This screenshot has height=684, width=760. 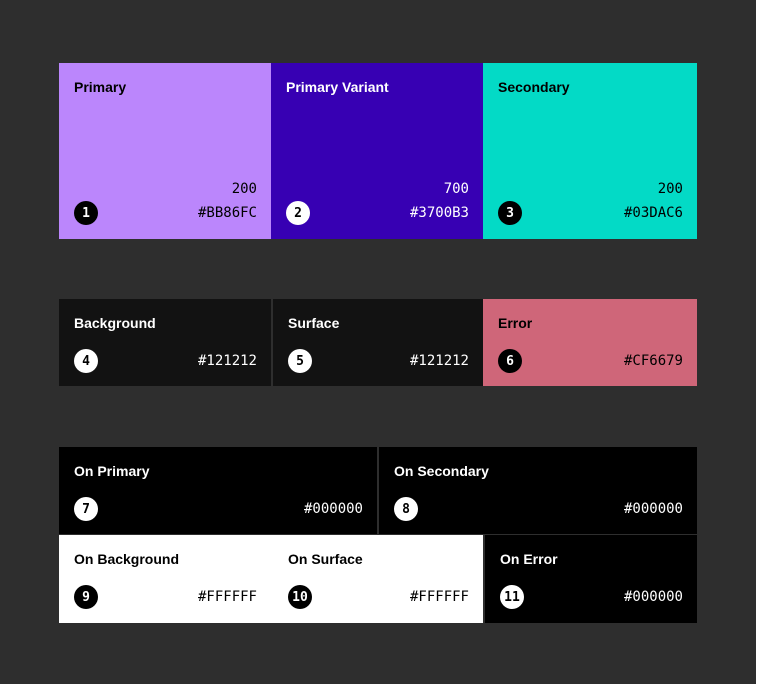 What do you see at coordinates (590, 151) in the screenshot?
I see `swatch-secondary: Secondary 200 3 #03DAC6` at bounding box center [590, 151].